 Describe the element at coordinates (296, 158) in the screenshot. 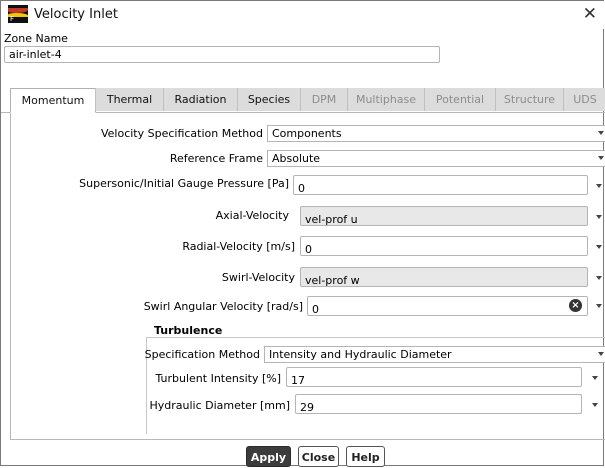

I see `reference-frame-value: Absolute` at that location.